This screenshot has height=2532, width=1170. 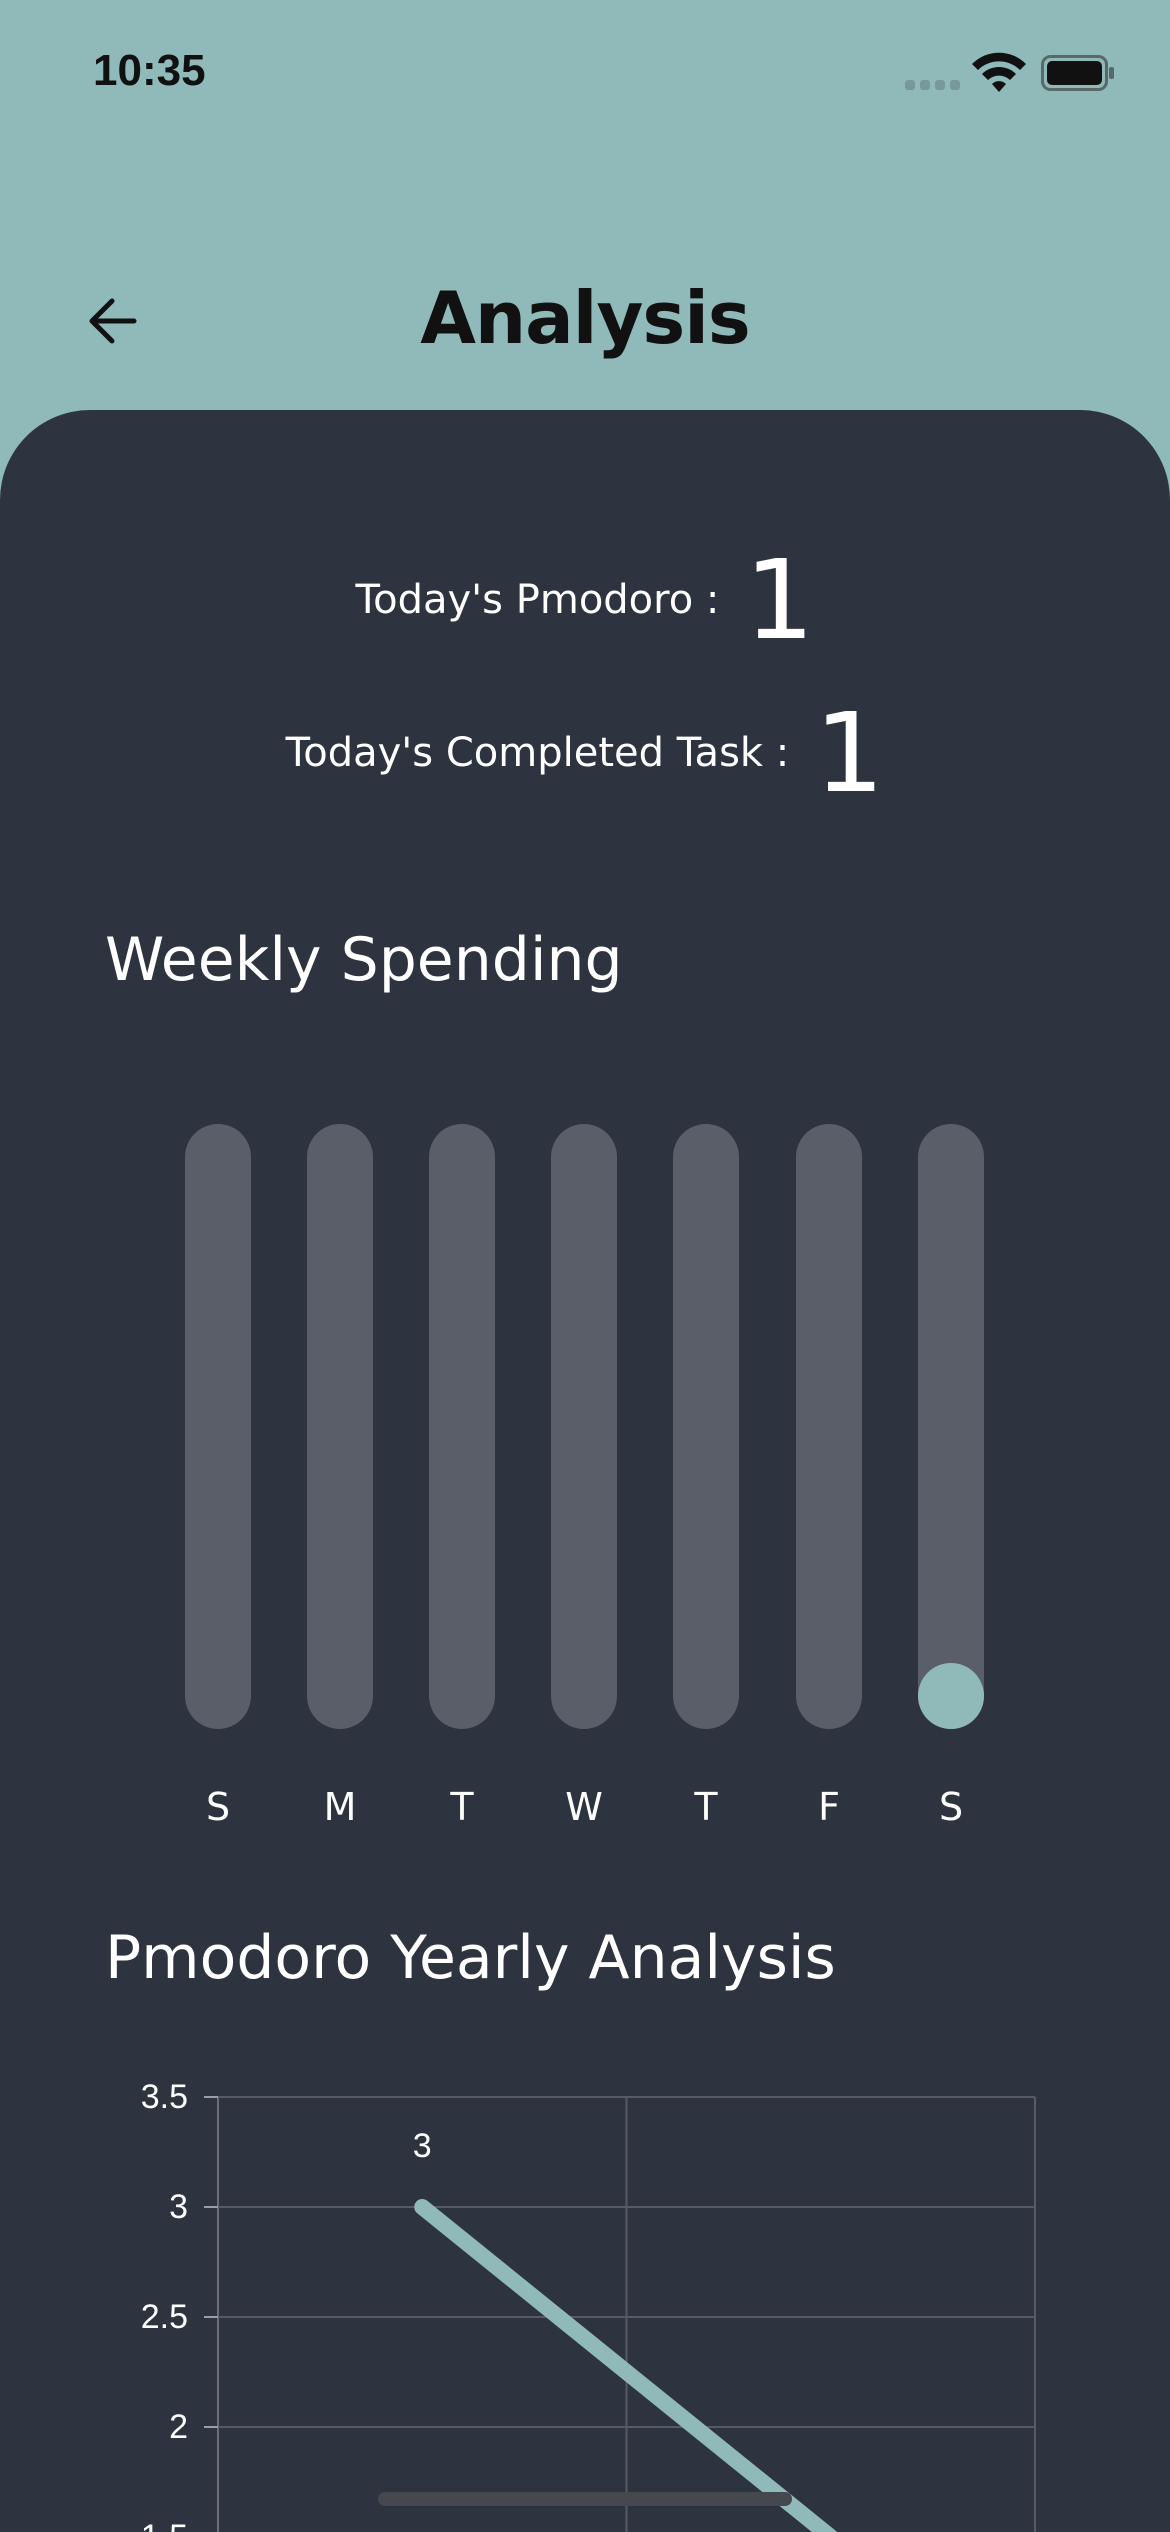 I want to click on y-tick-label: 3.5, so click(x=164, y=2097).